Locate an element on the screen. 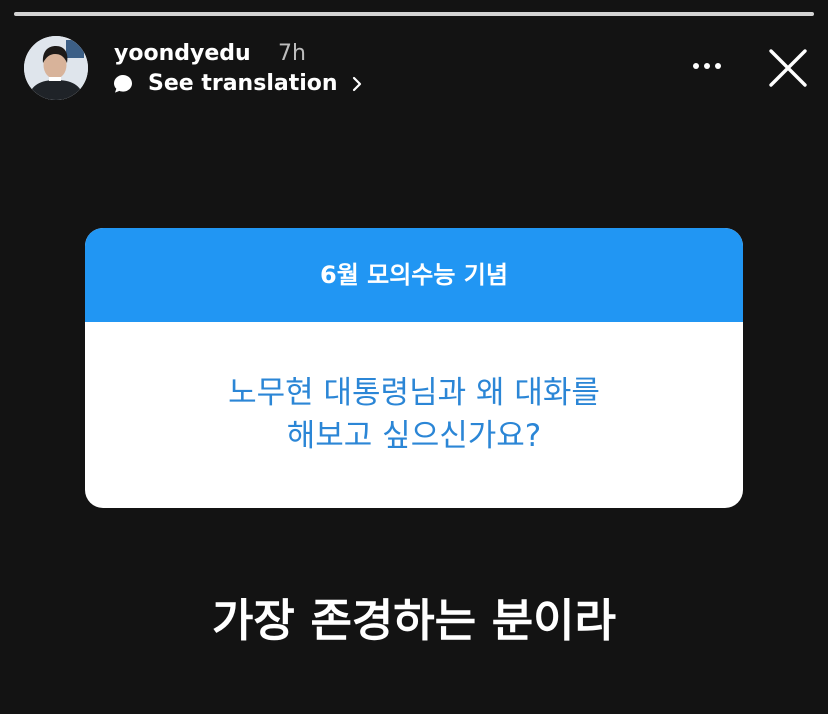 This screenshot has height=714, width=828. chevron-right-icon is located at coordinates (357, 84).